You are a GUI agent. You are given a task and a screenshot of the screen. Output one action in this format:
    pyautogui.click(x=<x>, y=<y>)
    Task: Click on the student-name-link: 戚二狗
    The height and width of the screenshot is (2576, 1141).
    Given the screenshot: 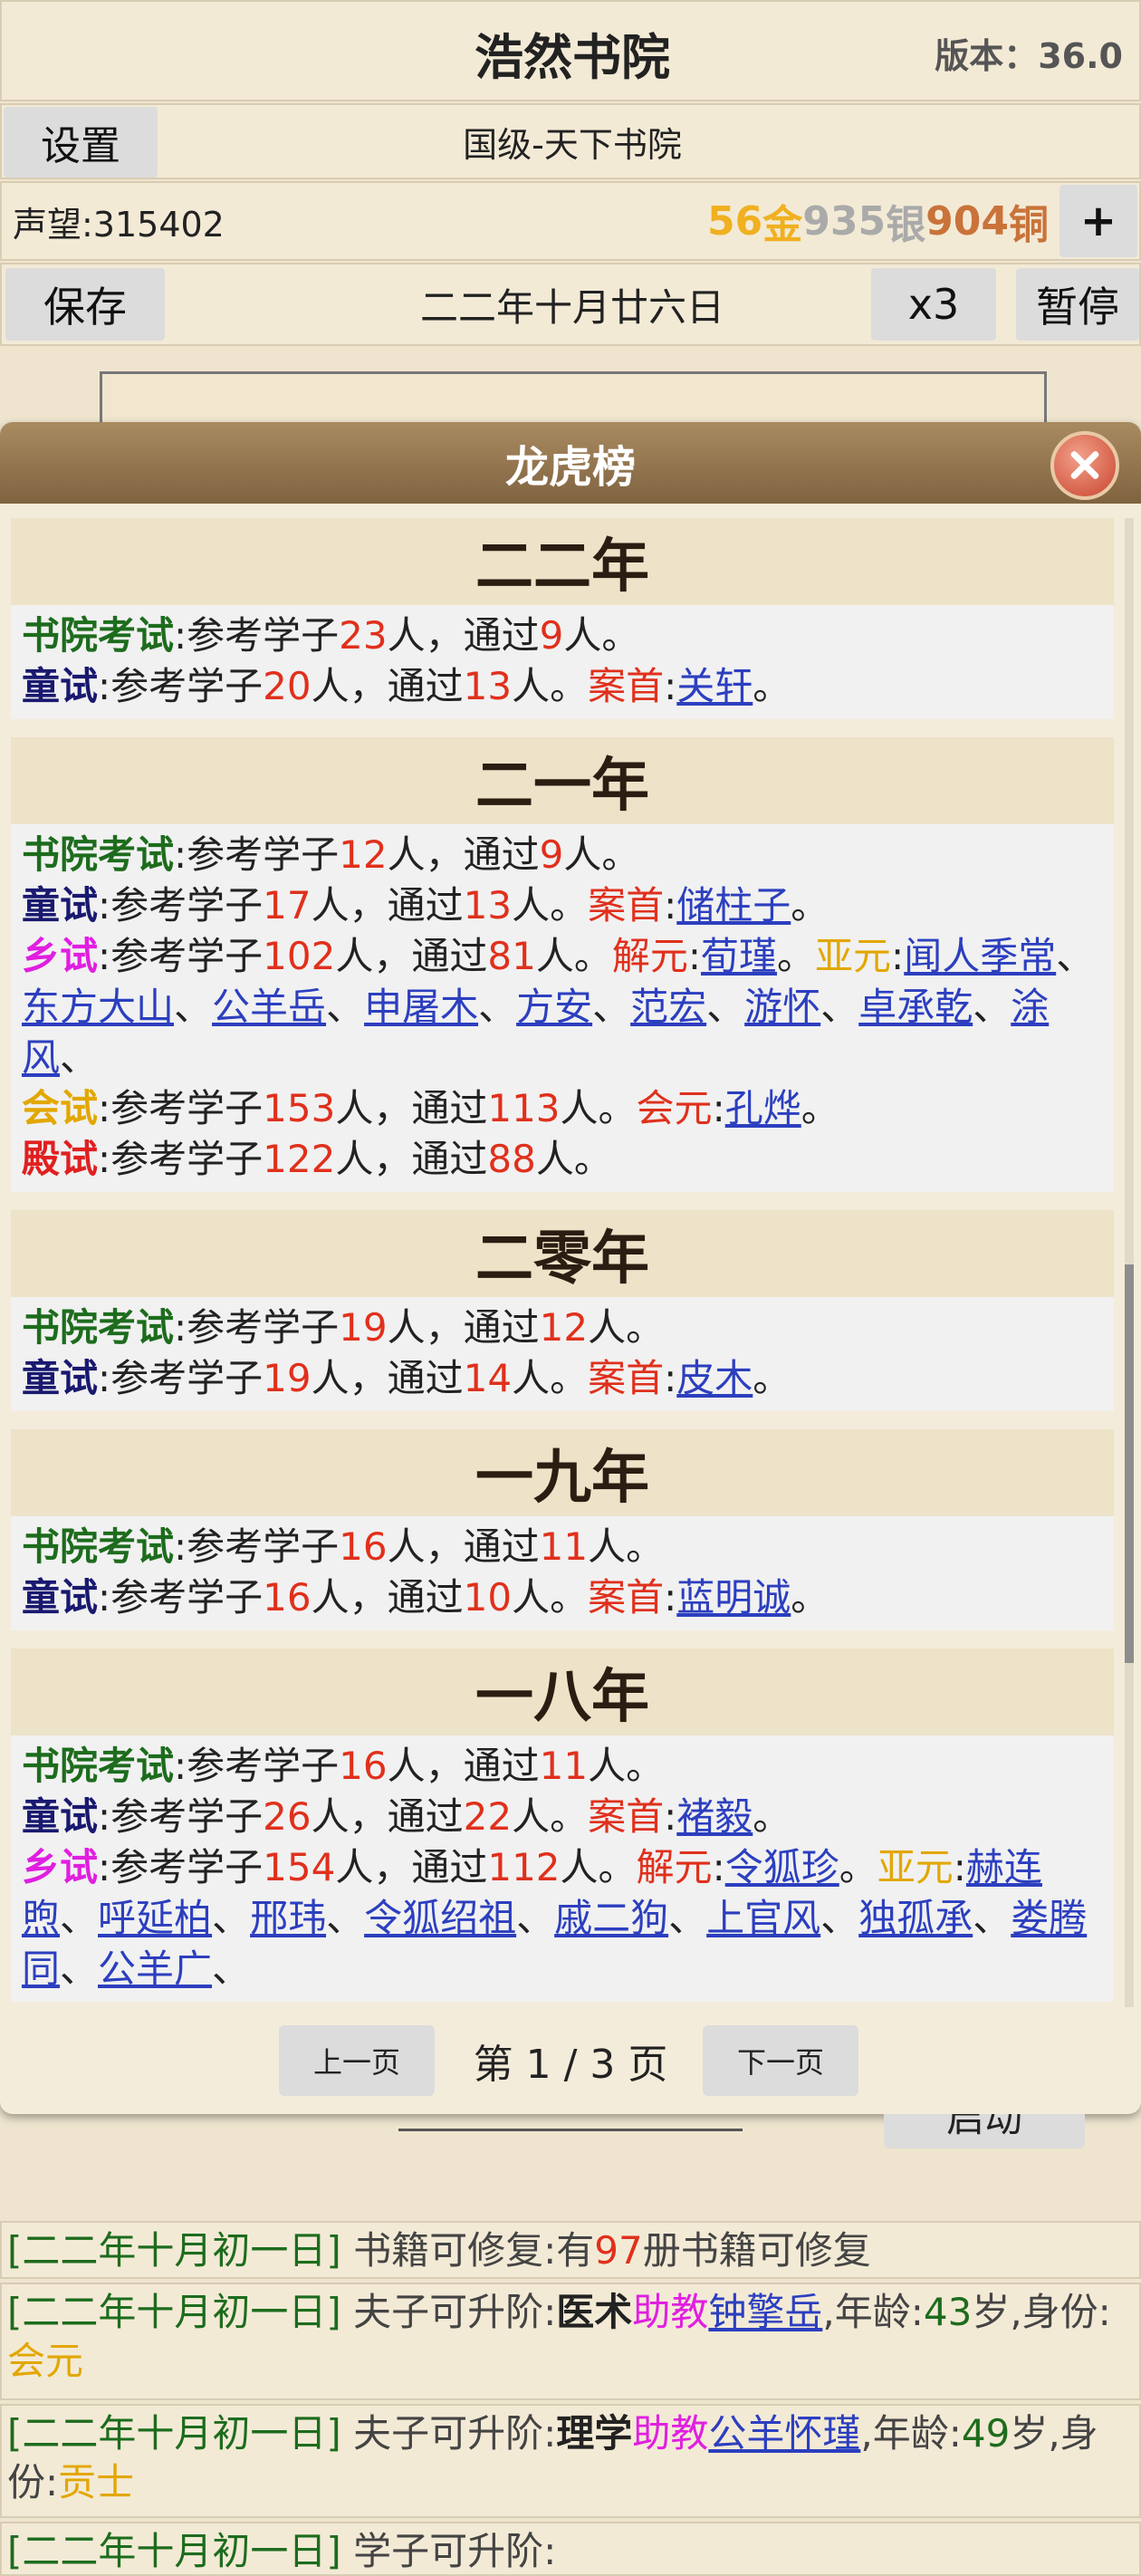 What is the action you would take?
    pyautogui.click(x=611, y=1918)
    